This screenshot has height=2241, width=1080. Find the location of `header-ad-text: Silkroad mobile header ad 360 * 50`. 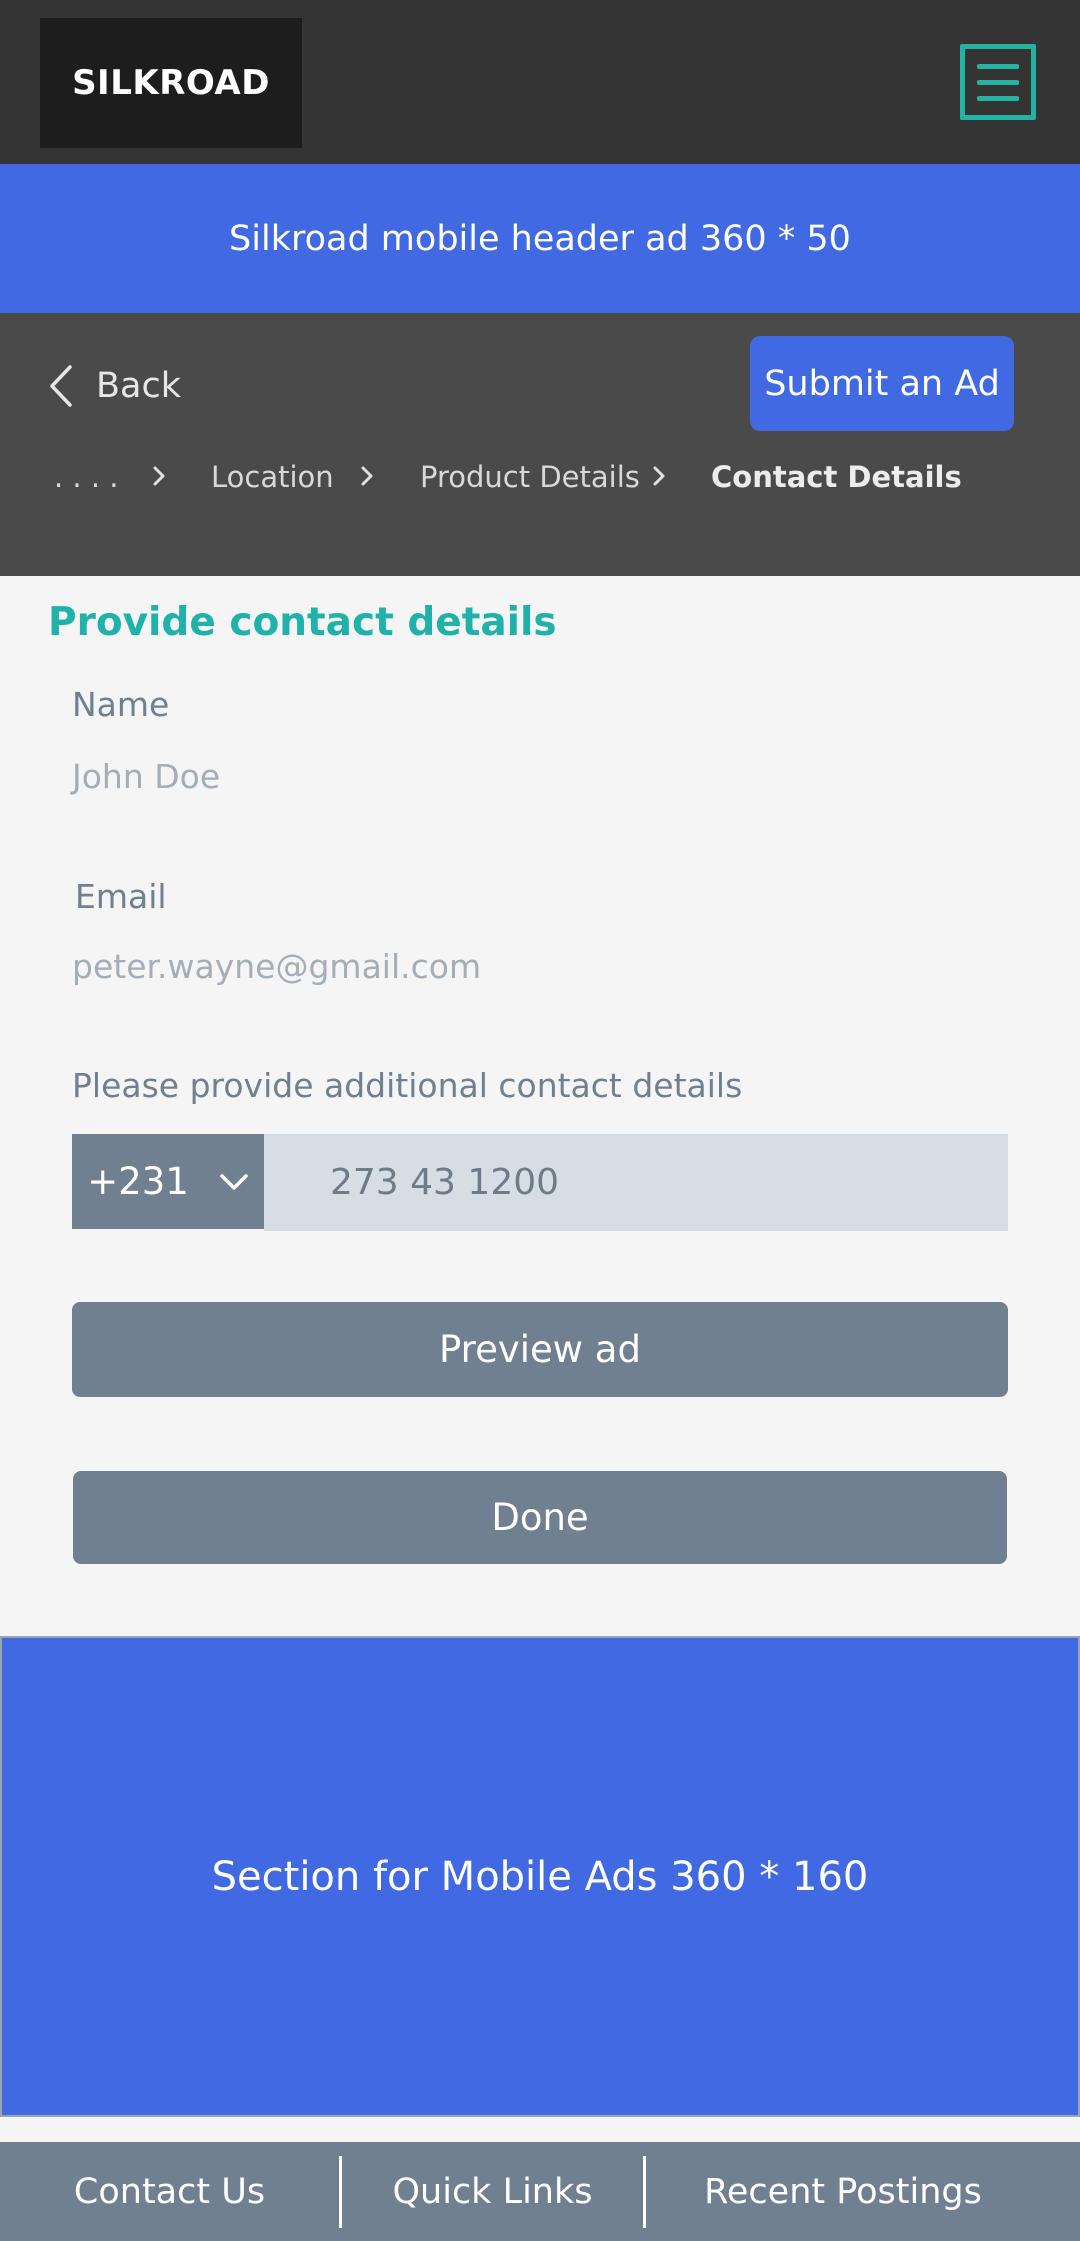

header-ad-text: Silkroad mobile header ad 360 * 50 is located at coordinates (540, 238).